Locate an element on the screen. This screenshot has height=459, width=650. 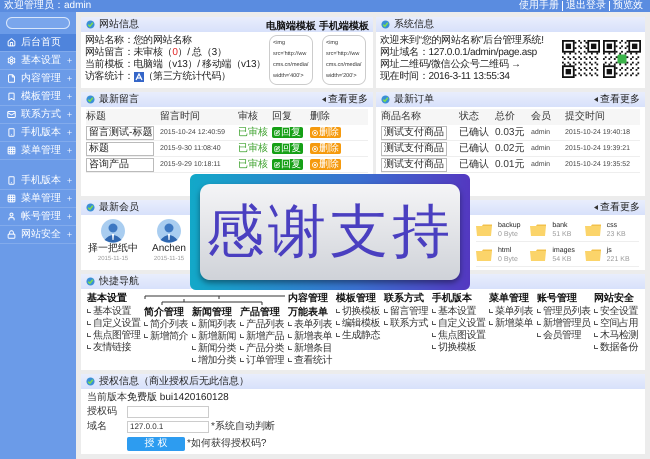
nav-heading: 新闻管理 is located at coordinates (215, 312).